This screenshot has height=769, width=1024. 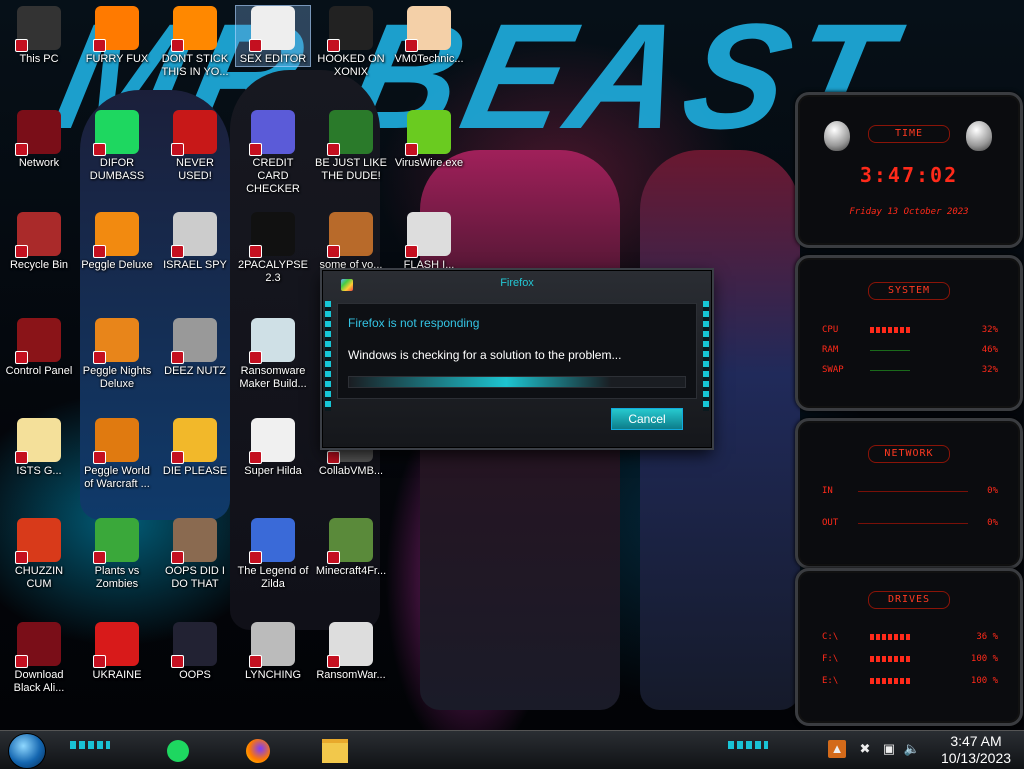 I want to click on icon-label: This PC, so click(x=39, y=59).